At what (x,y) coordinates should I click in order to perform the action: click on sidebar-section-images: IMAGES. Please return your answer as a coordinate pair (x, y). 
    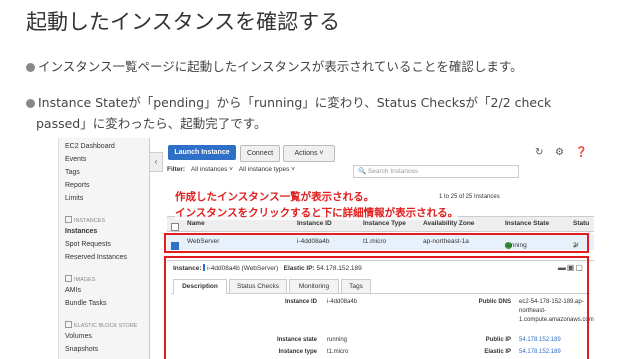
    Looking at the image, I should click on (80, 279).